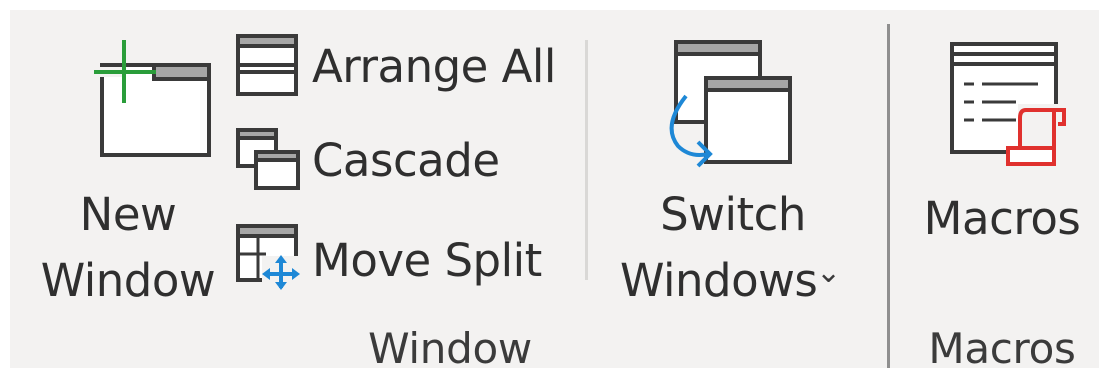 This screenshot has width=1109, height=379. Describe the element at coordinates (434, 66) in the screenshot. I see `arrange-all-label: Arrange All` at that location.